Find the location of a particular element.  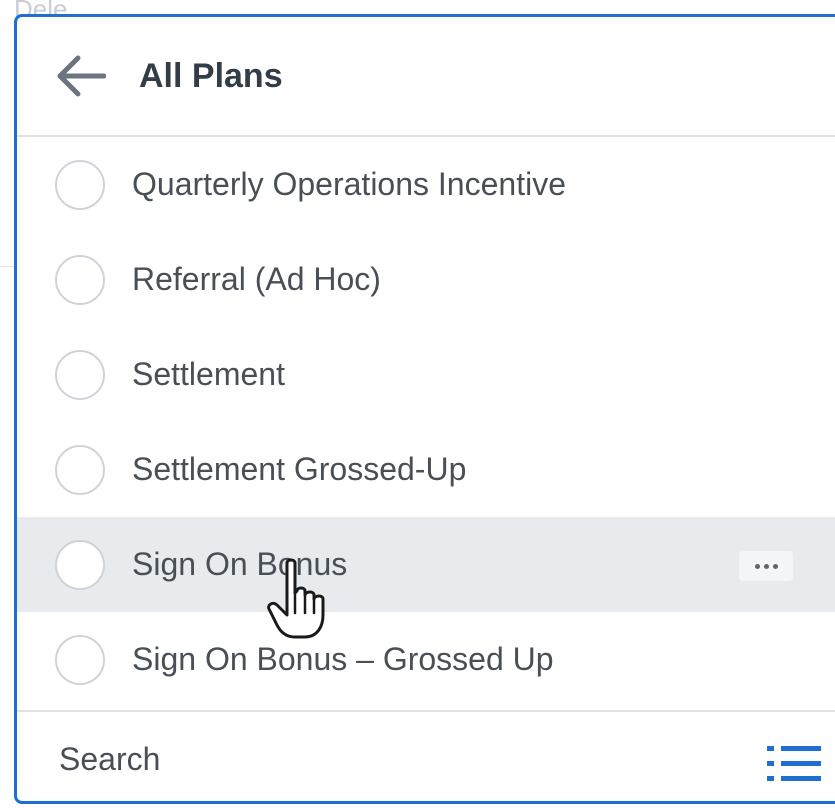

background-divider is located at coordinates (7, 266).